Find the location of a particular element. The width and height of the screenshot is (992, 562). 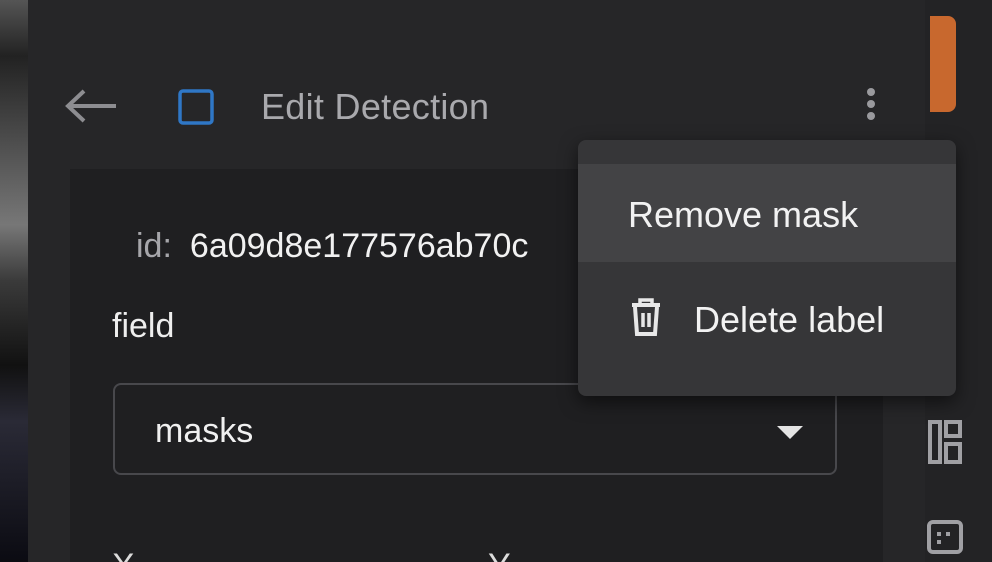

menu-item-label: Remove mask is located at coordinates (743, 214).